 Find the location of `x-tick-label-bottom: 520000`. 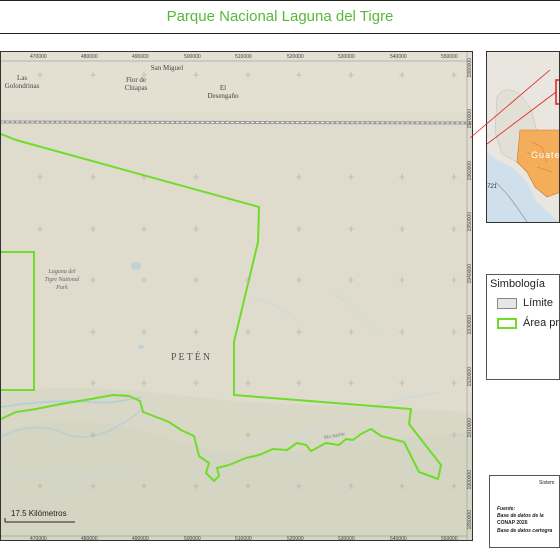

x-tick-label-bottom: 520000 is located at coordinates (295, 538).